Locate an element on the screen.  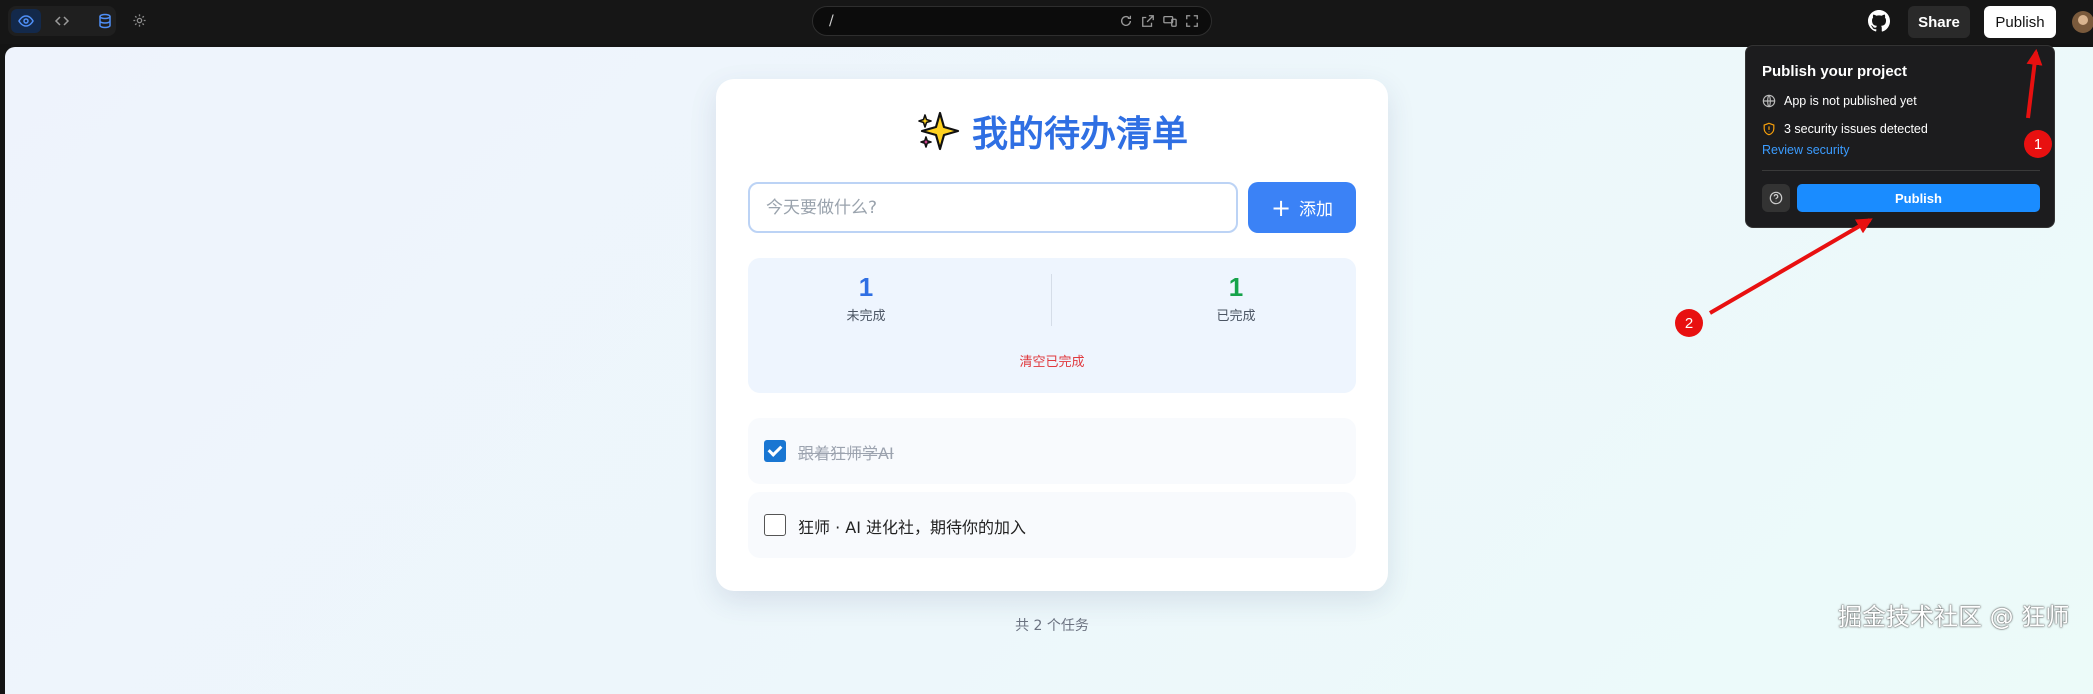
stats-divider is located at coordinates (1051, 300).